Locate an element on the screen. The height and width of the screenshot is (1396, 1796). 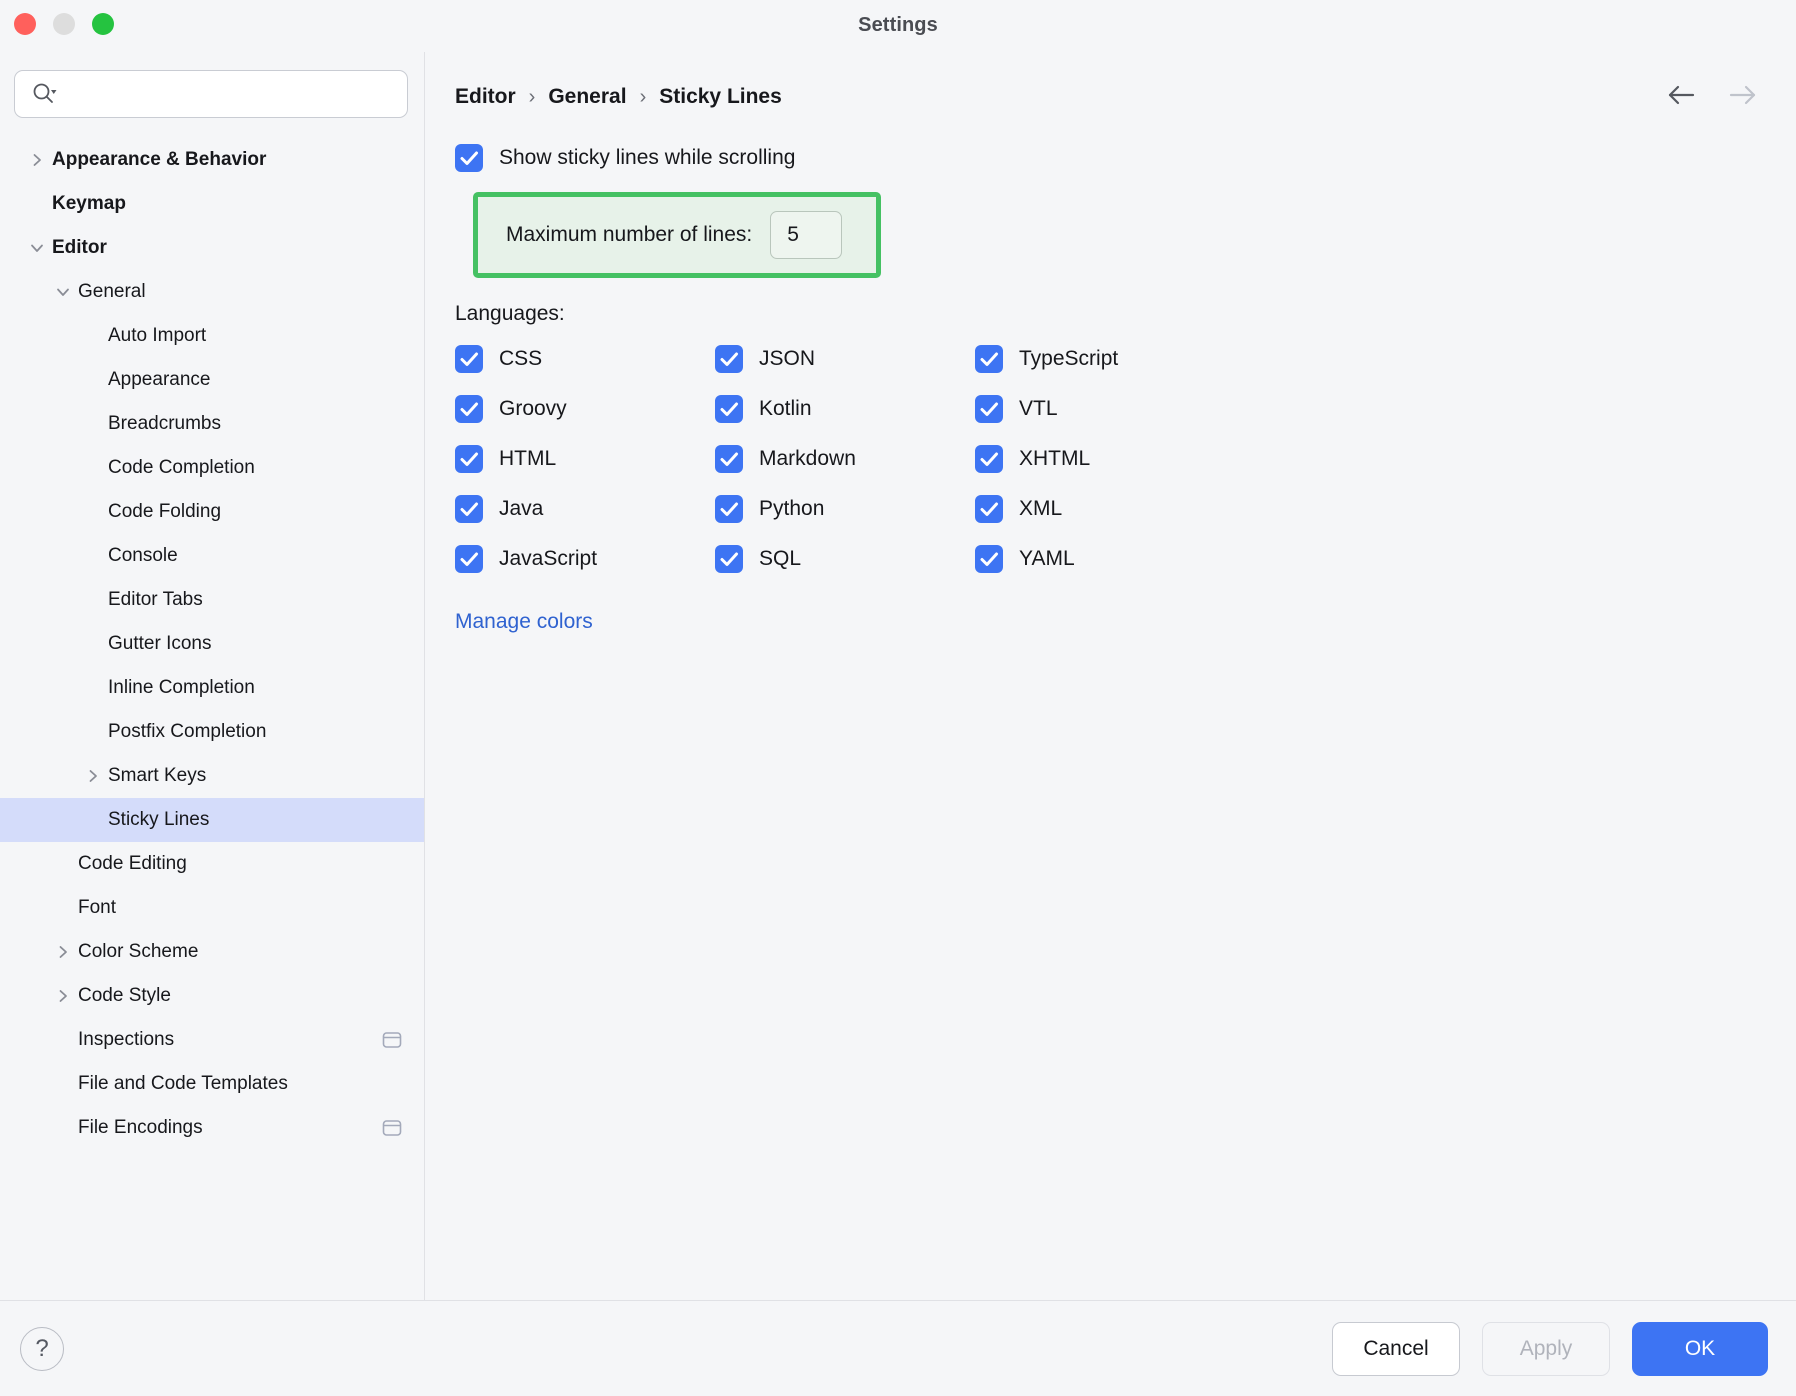
sidebar-item-label: Code Editing is located at coordinates (132, 863).